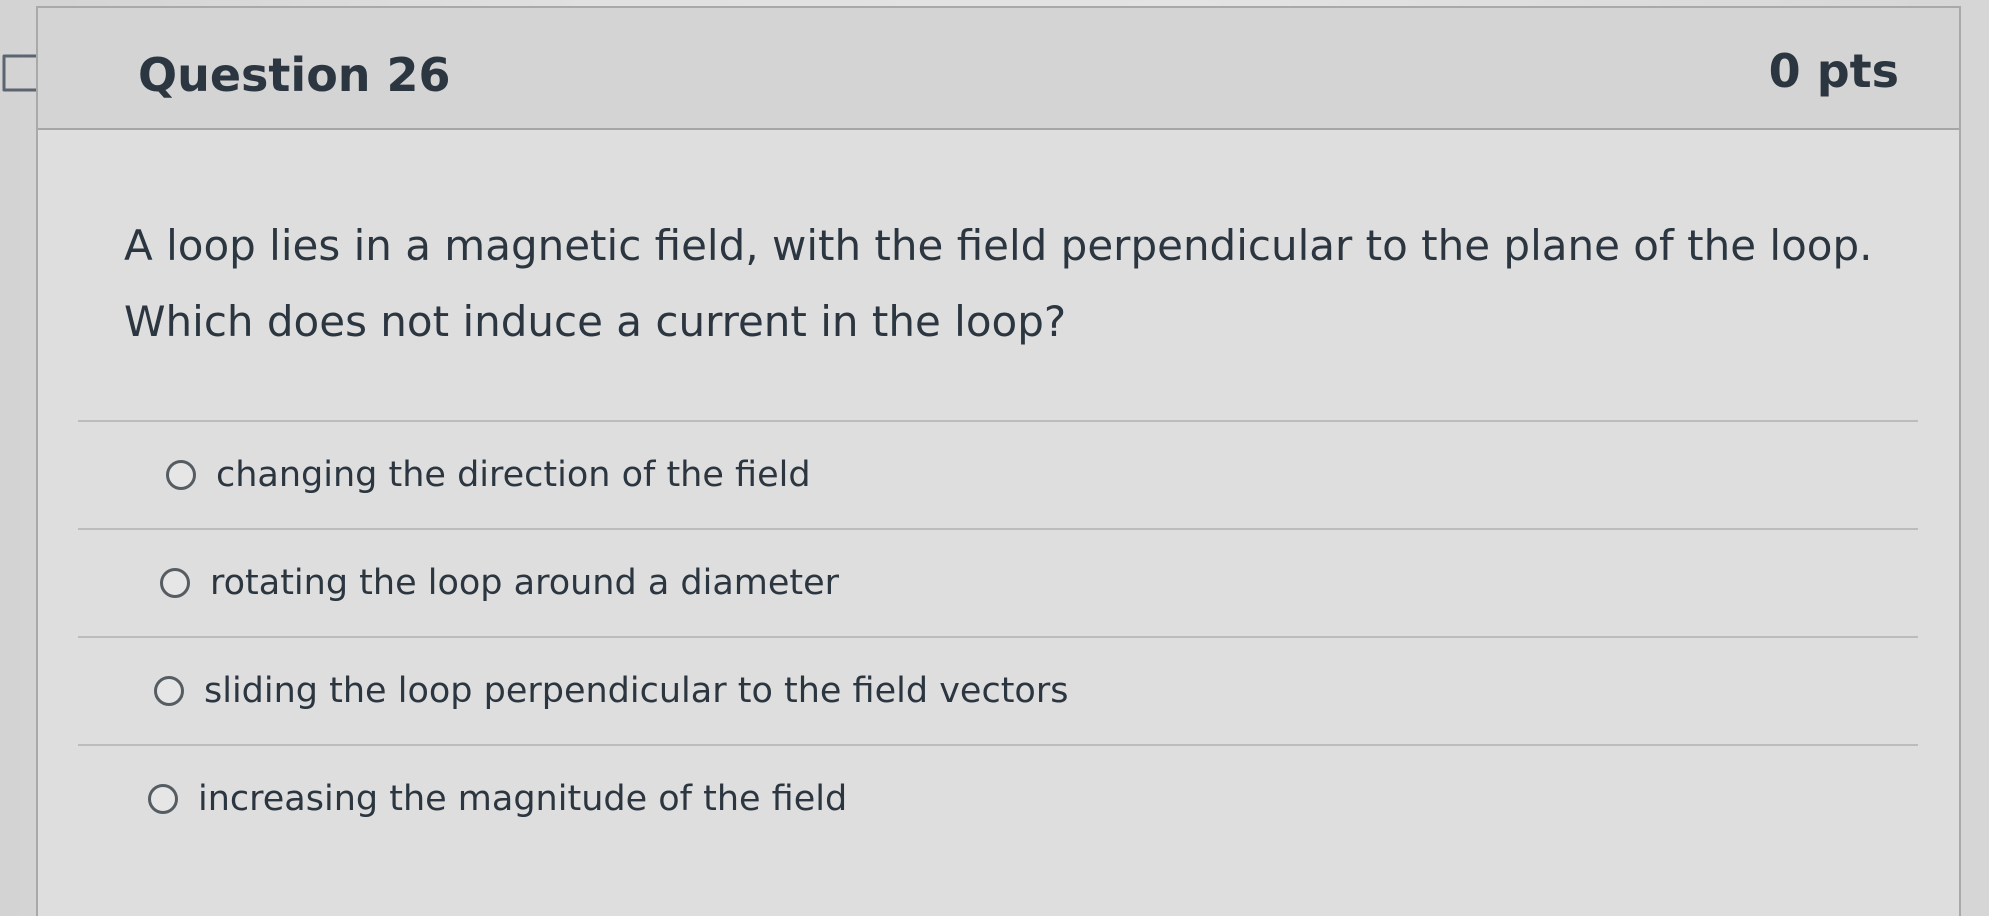 The image size is (1989, 916). Describe the element at coordinates (1833, 71) in the screenshot. I see `question-points: 0 pts` at that location.